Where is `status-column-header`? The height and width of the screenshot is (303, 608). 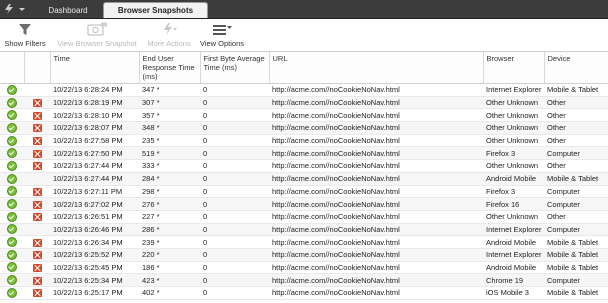
status-column-header is located at coordinates (12, 68).